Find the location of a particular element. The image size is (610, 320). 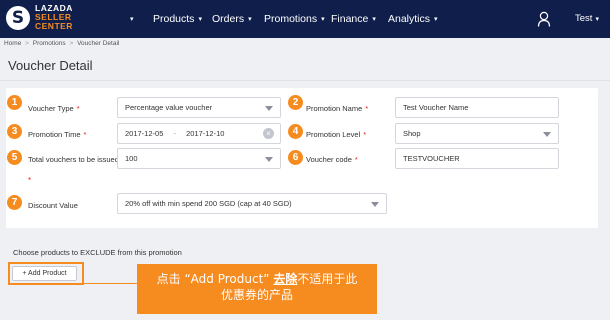

nav-item-products: Products ▾ is located at coordinates (177, 19).